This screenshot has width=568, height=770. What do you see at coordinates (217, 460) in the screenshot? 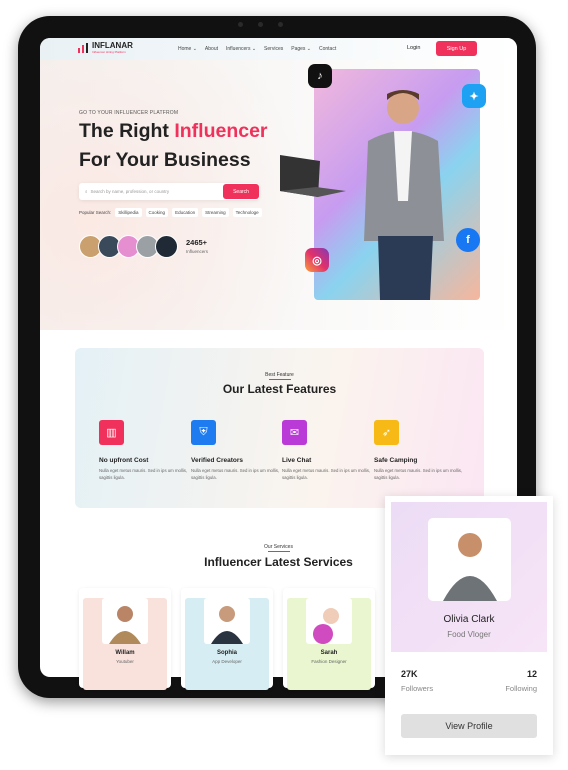
I see `feature-title: Verified Creators` at bounding box center [217, 460].